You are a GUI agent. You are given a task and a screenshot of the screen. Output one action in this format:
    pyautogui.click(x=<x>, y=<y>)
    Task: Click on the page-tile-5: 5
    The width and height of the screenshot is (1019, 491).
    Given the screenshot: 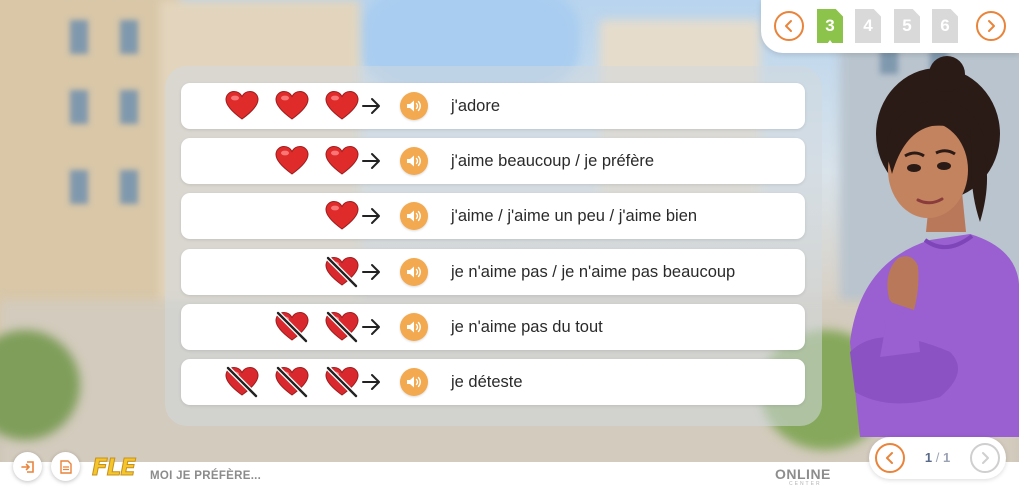 What is the action you would take?
    pyautogui.click(x=907, y=26)
    